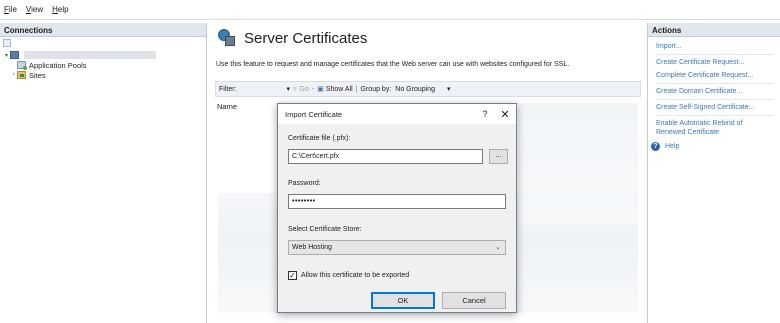 The image size is (780, 323). Describe the element at coordinates (505, 114) in the screenshot. I see `close-icon: ✕` at that location.